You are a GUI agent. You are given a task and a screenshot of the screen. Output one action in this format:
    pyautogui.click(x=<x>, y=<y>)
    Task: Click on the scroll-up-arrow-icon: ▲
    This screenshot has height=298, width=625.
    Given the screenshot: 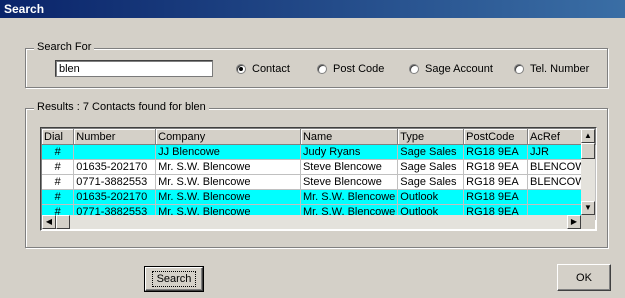 What is the action you would take?
    pyautogui.click(x=588, y=136)
    